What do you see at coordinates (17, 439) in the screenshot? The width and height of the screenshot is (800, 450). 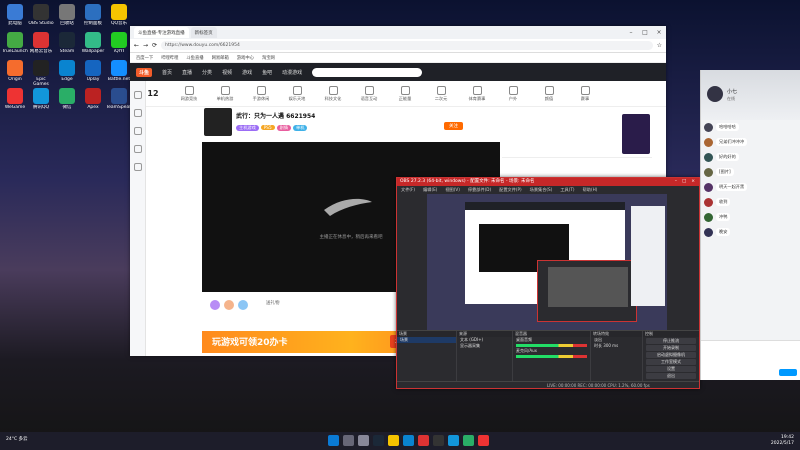 I see `weather-widget: 24°C 多云` at bounding box center [17, 439].